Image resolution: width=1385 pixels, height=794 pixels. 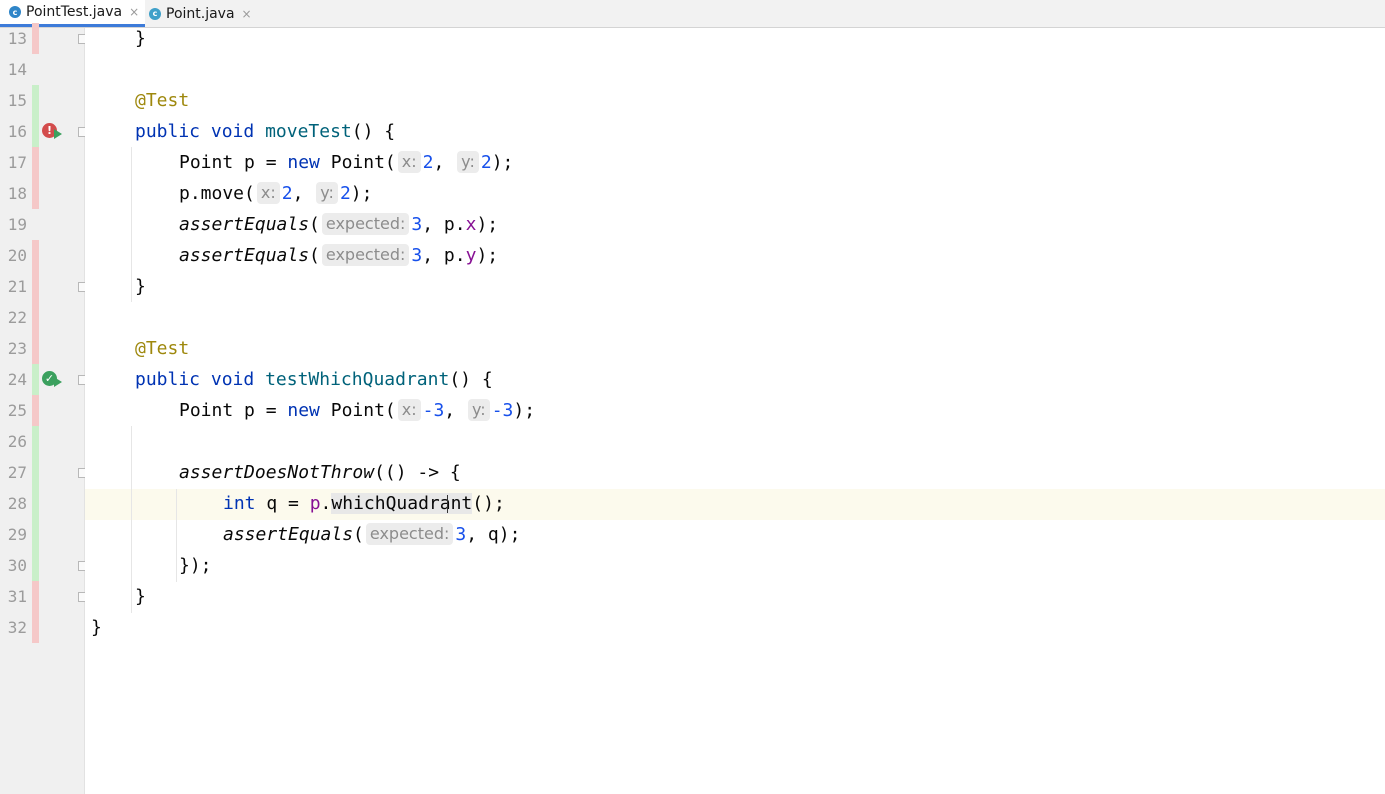 I want to click on line-number: 20, so click(x=17, y=255).